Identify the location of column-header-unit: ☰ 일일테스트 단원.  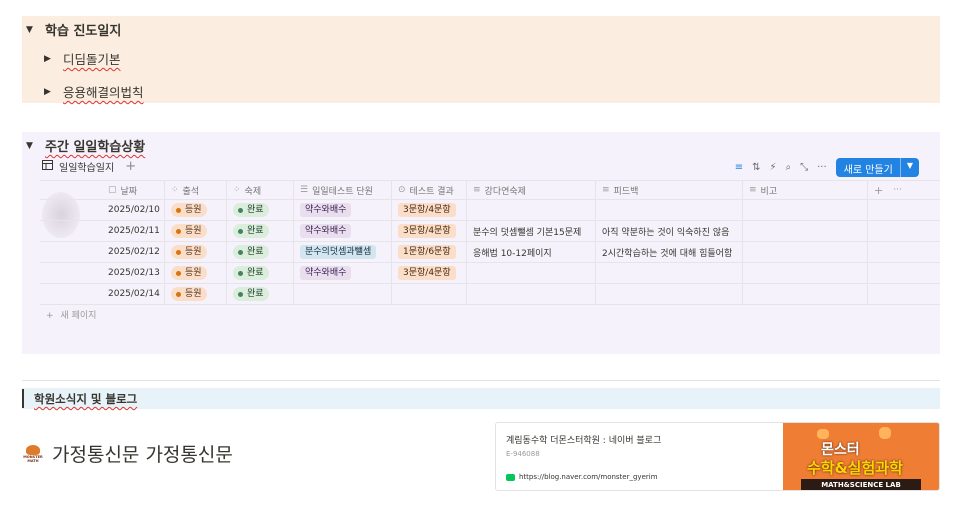
(343, 190).